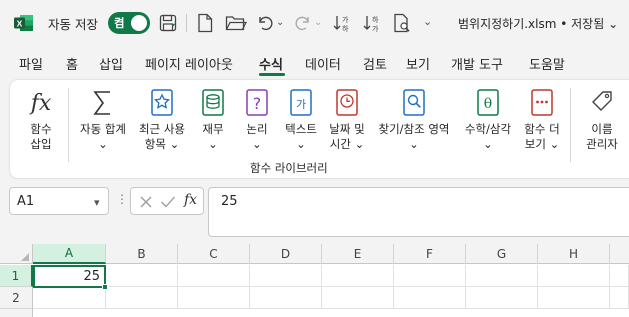  I want to click on enter-icon, so click(168, 202).